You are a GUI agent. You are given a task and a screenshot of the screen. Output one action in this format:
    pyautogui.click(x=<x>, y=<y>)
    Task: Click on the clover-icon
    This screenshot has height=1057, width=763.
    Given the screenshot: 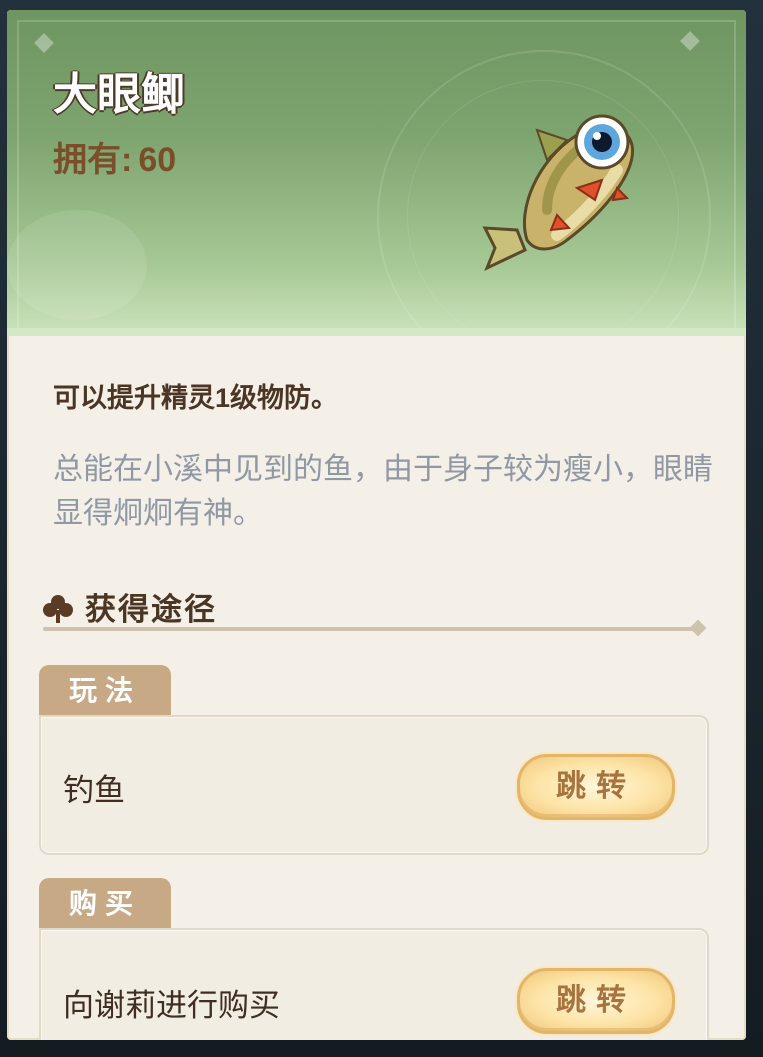 What is the action you would take?
    pyautogui.click(x=58, y=609)
    